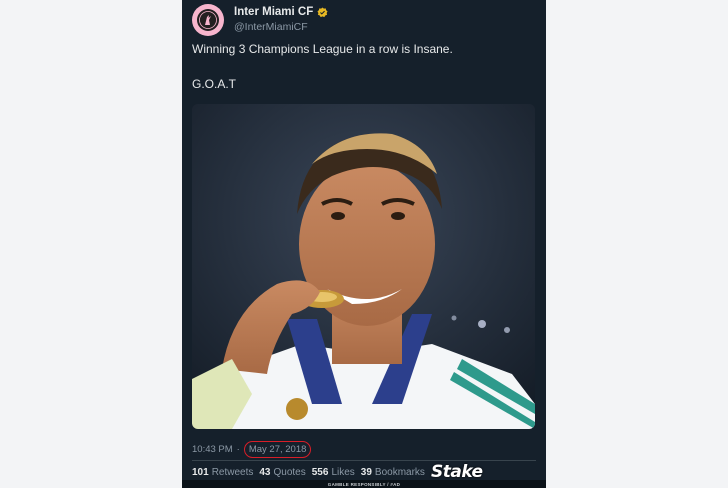 This screenshot has width=728, height=488. I want to click on quotes-count: 43, so click(265, 472).